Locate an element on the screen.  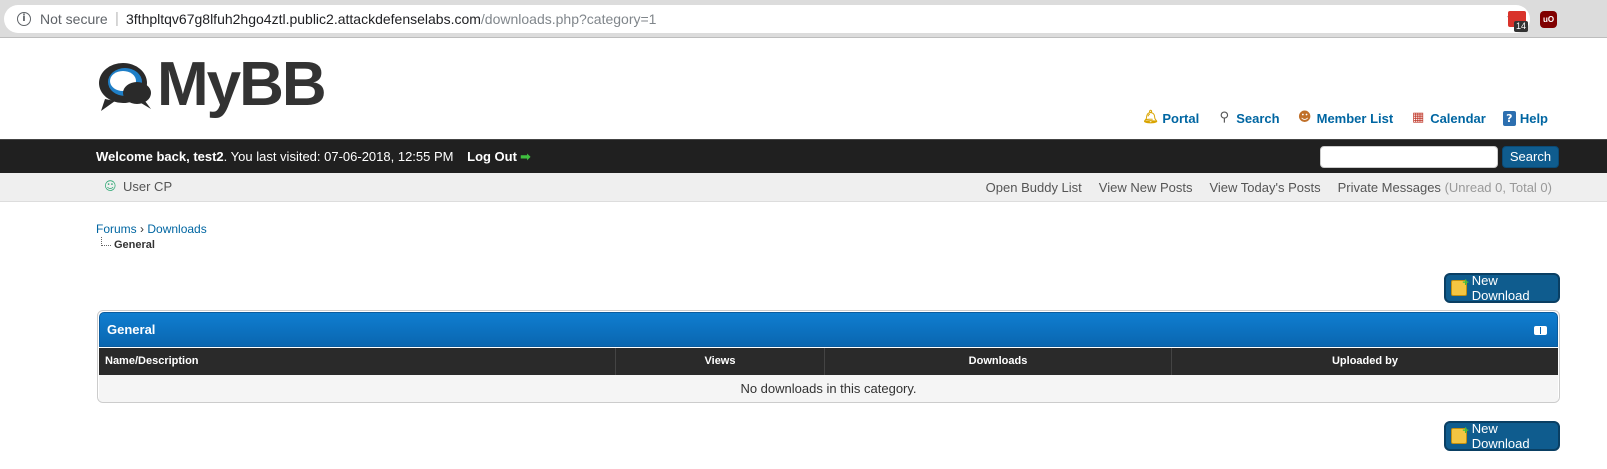
ublock-icon: uO is located at coordinates (1548, 19).